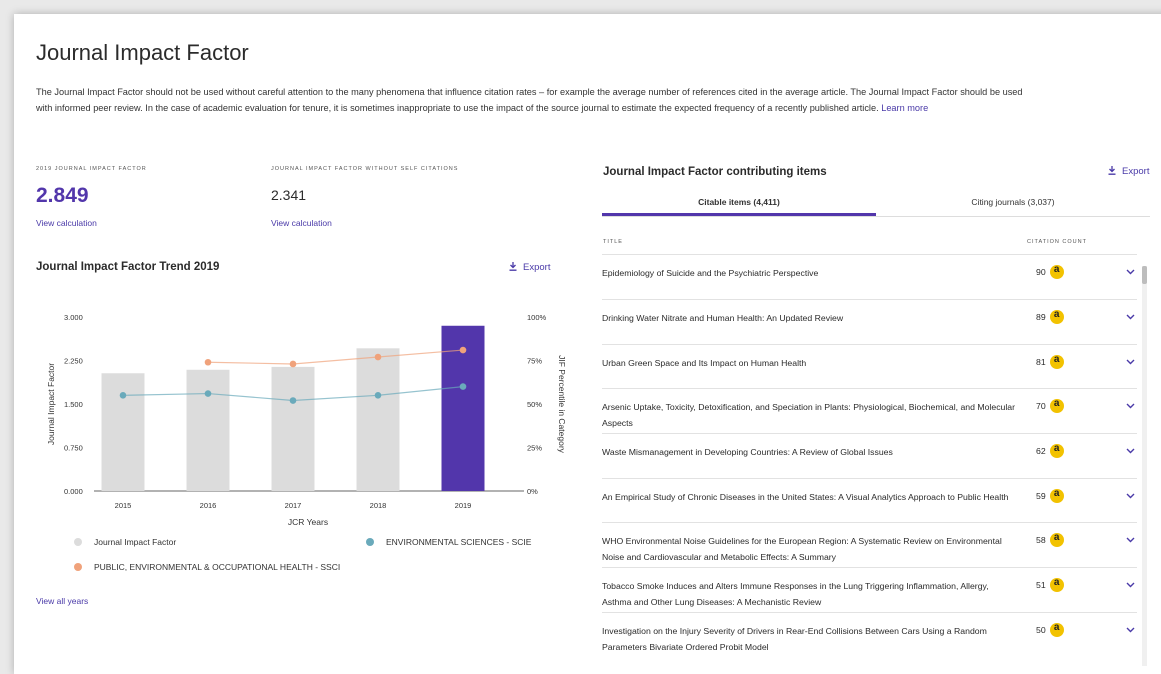 This screenshot has width=1161, height=674. What do you see at coordinates (73, 404) in the screenshot?
I see `y-tick-label: 1.500` at bounding box center [73, 404].